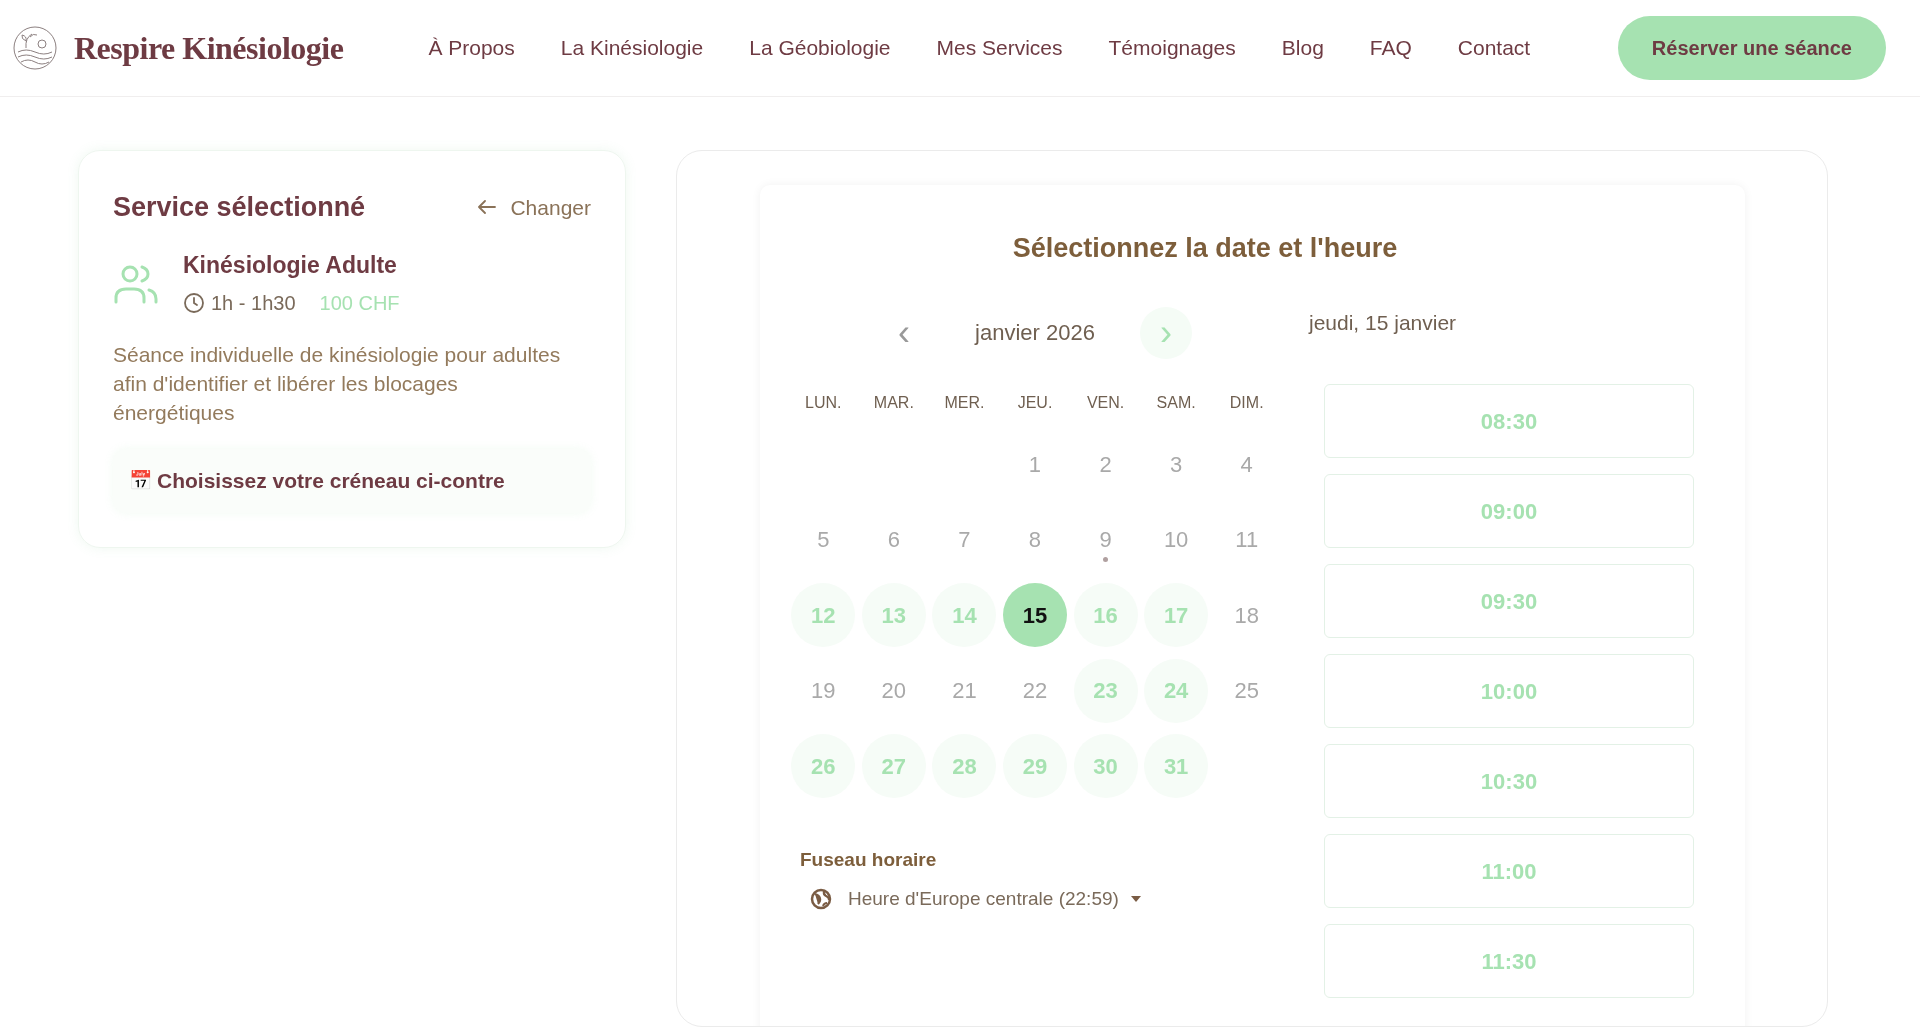 This screenshot has width=1920, height=1027. What do you see at coordinates (893, 539) in the screenshot?
I see `calendar-day: 6` at bounding box center [893, 539].